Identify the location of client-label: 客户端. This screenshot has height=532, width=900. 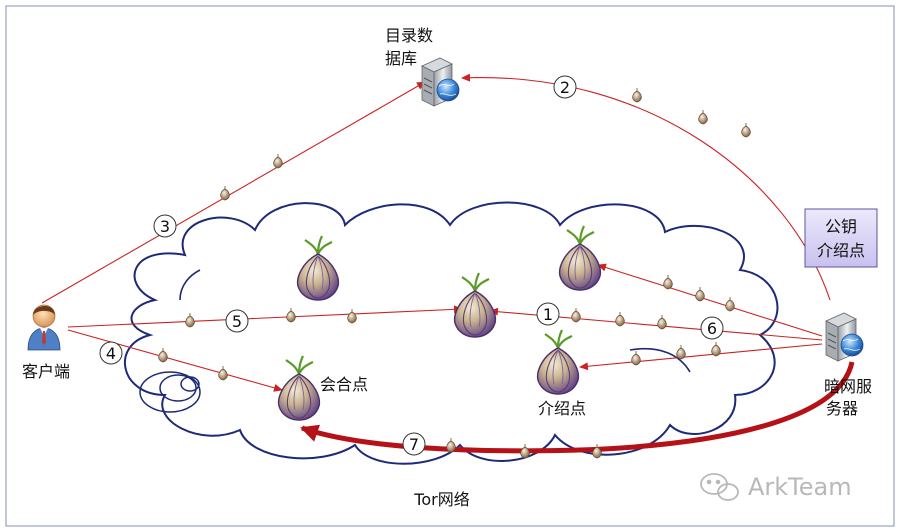
(46, 371).